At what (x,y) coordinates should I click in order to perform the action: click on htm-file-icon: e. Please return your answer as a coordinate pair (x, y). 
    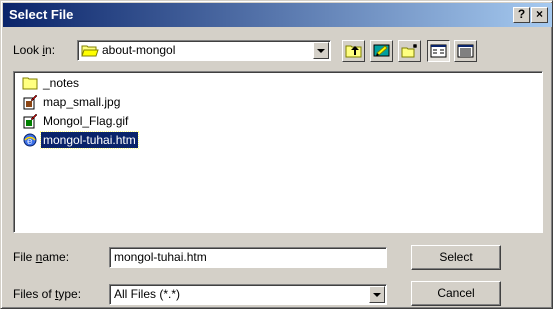
    Looking at the image, I should click on (30, 140).